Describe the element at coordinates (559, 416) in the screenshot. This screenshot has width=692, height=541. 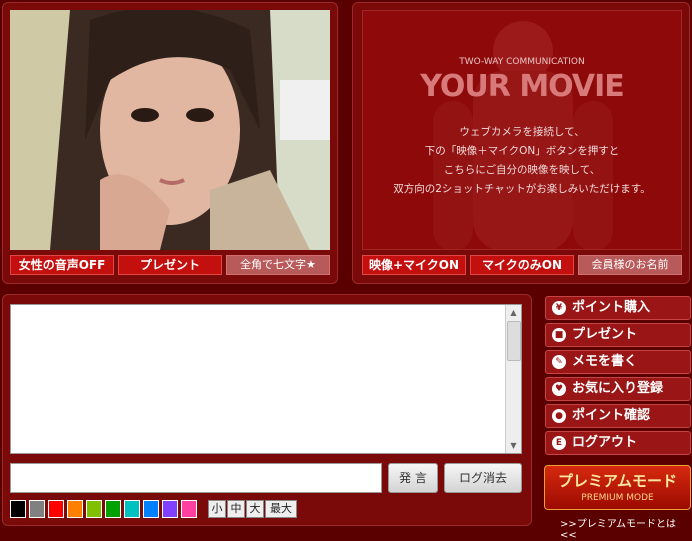
I see `search-icon: ●` at that location.